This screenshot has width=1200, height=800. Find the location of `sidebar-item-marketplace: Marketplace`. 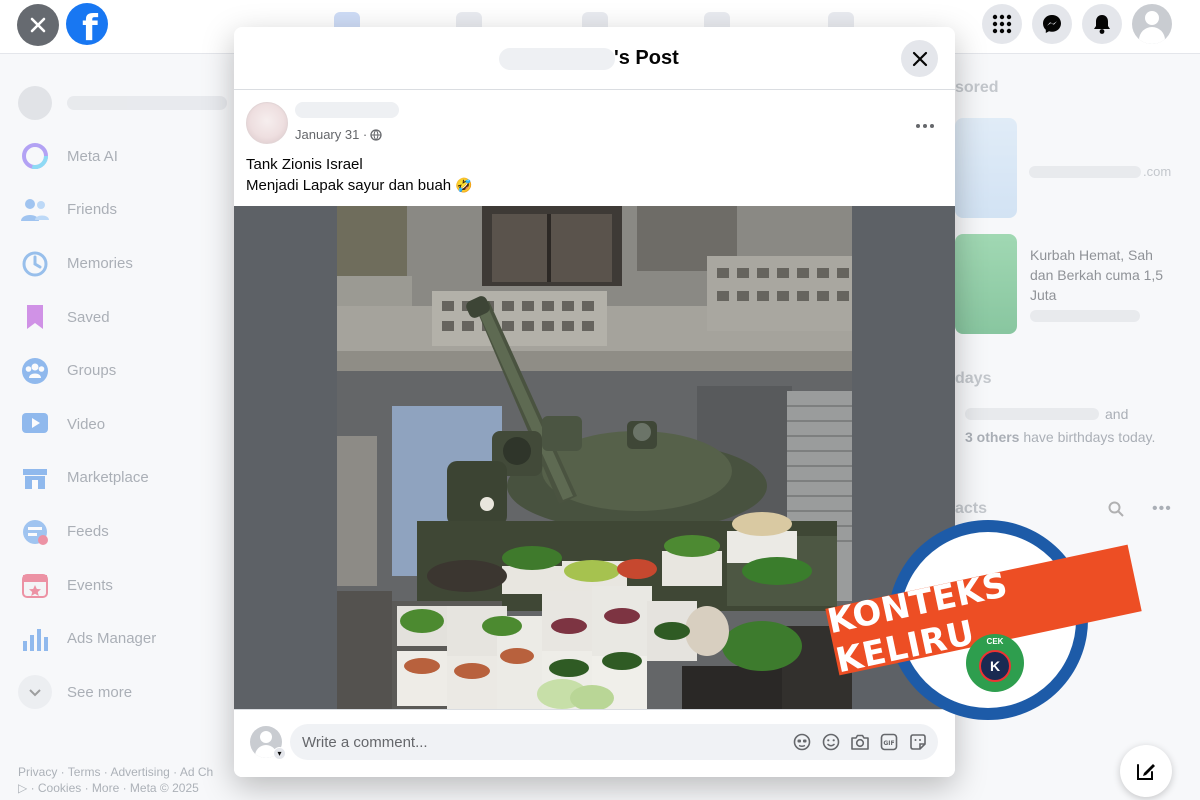

sidebar-item-marketplace: Marketplace is located at coordinates (128, 478).